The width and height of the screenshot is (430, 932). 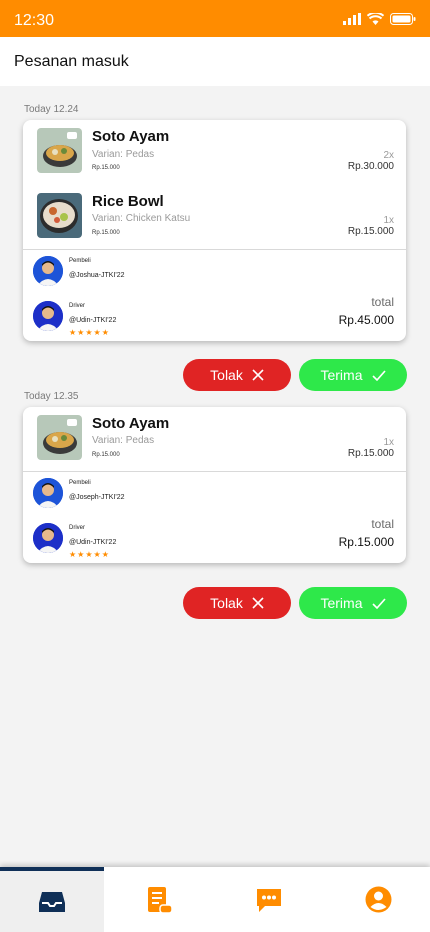 I want to click on signal-icon, so click(x=352, y=19).